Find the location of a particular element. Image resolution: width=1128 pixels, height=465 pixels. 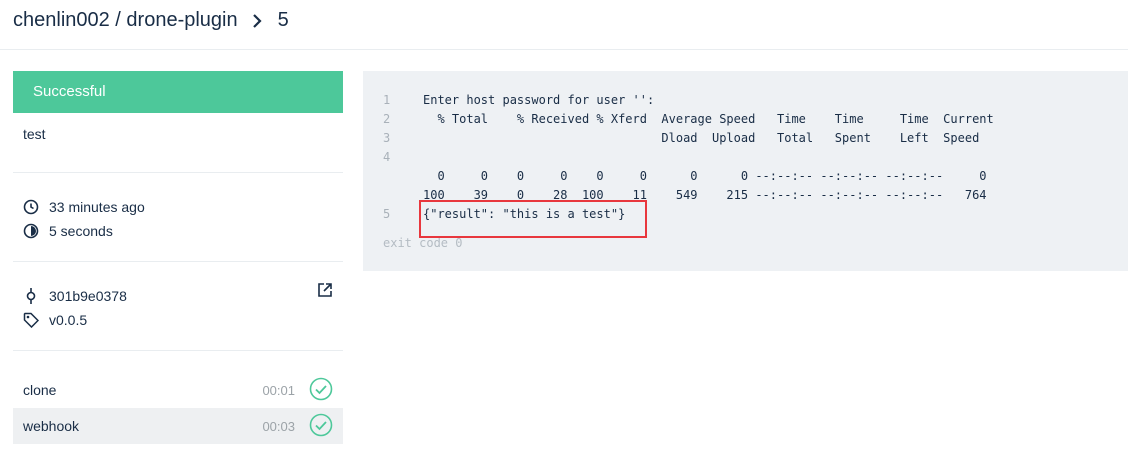

timer-icon is located at coordinates (31, 231).